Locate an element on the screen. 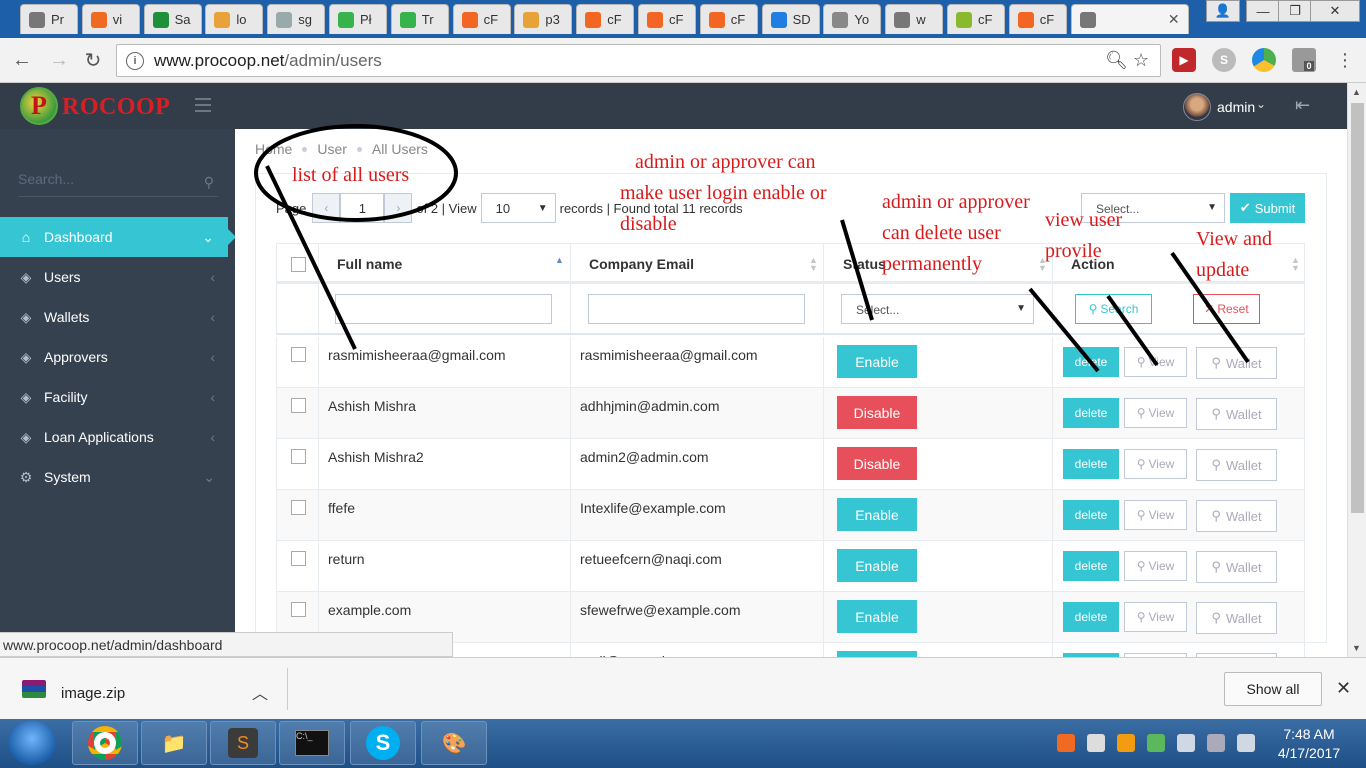 Image resolution: width=1366 pixels, height=768 pixels. sidebar-item-facility: ◈ Facility ‹ is located at coordinates (117, 397).